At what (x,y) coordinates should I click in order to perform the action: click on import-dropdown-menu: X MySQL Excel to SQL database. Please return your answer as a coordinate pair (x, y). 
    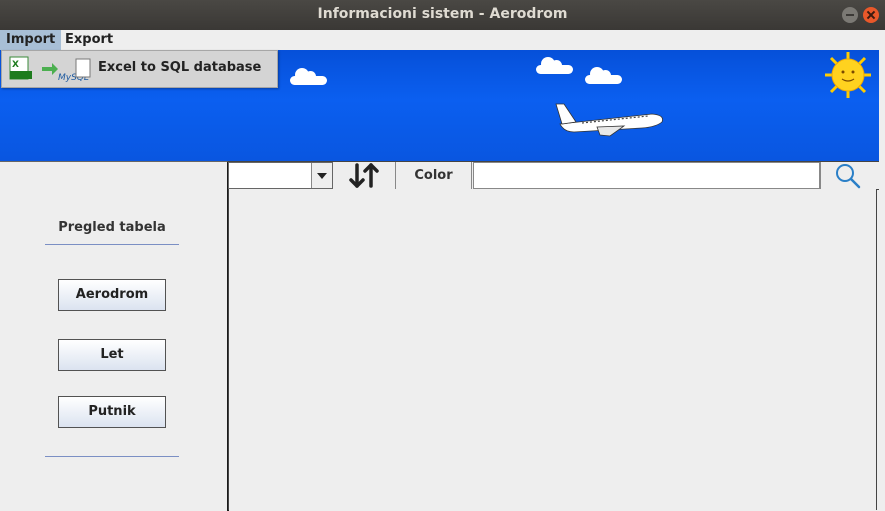
    Looking at the image, I should click on (139, 69).